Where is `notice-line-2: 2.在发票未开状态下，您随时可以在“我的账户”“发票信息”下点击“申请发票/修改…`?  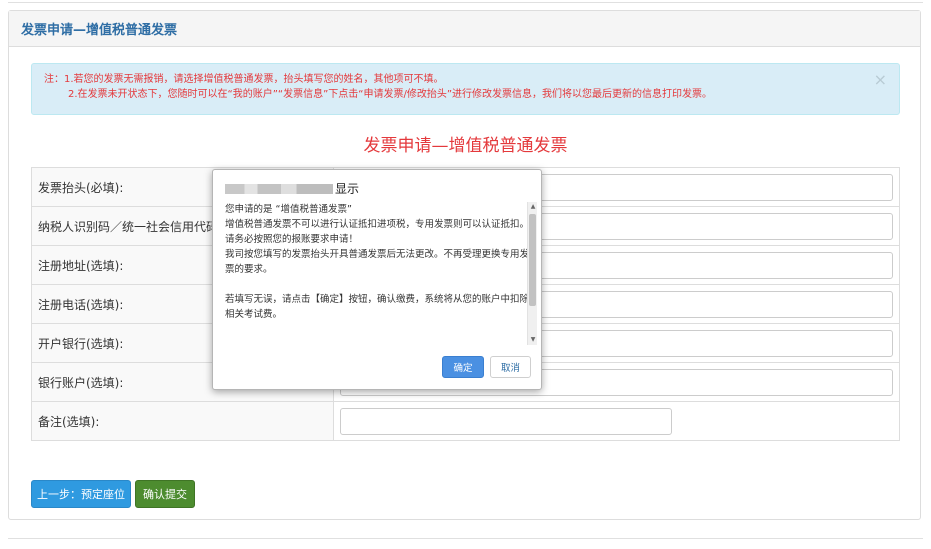
notice-line-2: 2.在发票未开状态下，您随时可以在“我的账户”“发票信息”下点击“申请发票/修改… is located at coordinates (390, 94).